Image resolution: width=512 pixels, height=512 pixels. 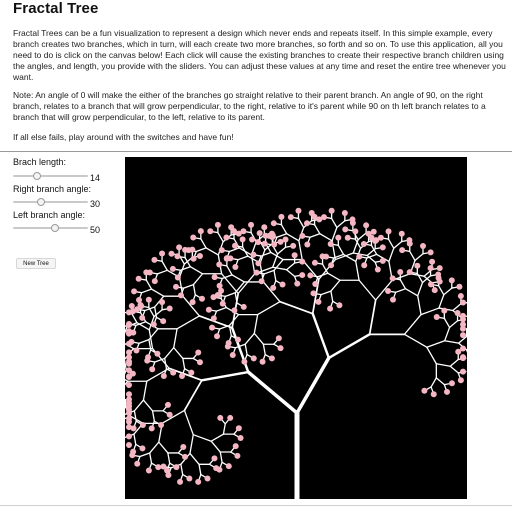 What do you see at coordinates (50, 202) in the screenshot?
I see `right-angle-slider` at bounding box center [50, 202].